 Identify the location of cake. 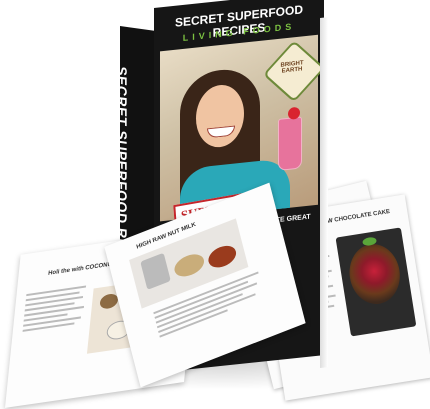
(375, 274).